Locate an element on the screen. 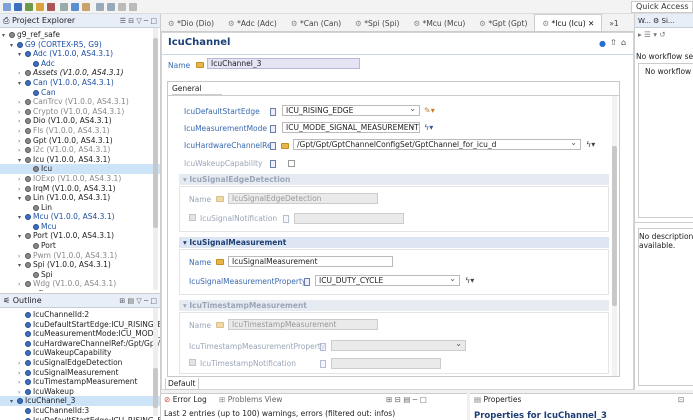 The height and width of the screenshot is (420, 693). editor-tab: ⚙ *Gpt (Gpt) is located at coordinates (503, 23).